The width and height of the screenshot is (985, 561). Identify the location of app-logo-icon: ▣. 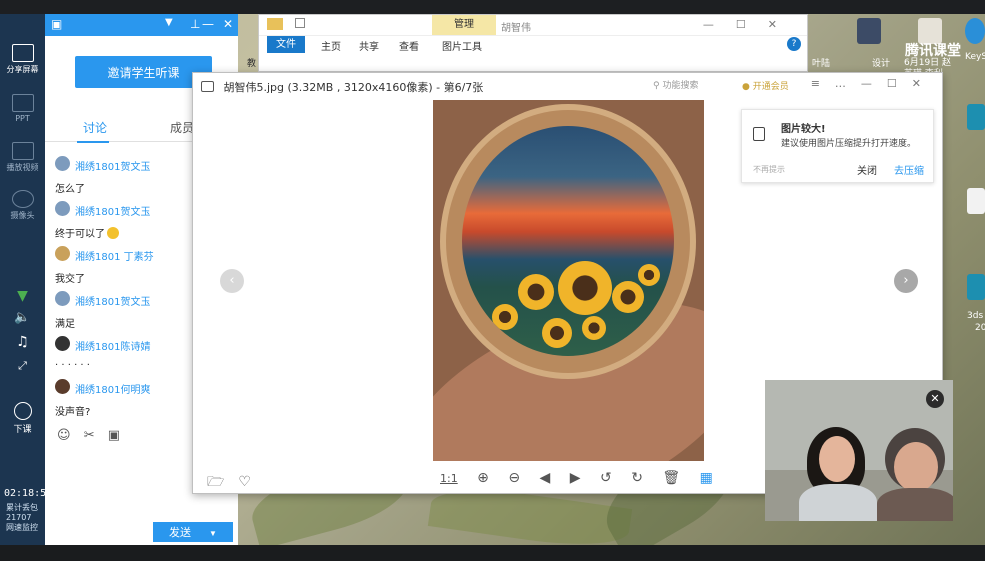
(57, 24).